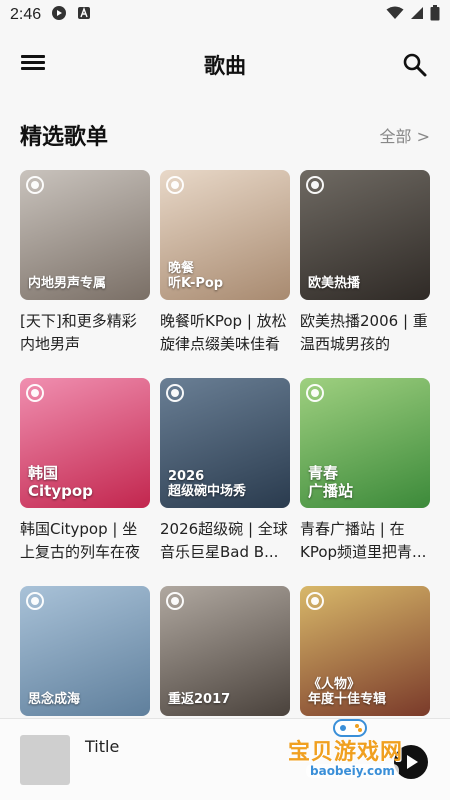 Image resolution: width=450 pixels, height=800 pixels. Describe the element at coordinates (331, 482) in the screenshot. I see `cover-overlay-text: 青春 广播站` at that location.